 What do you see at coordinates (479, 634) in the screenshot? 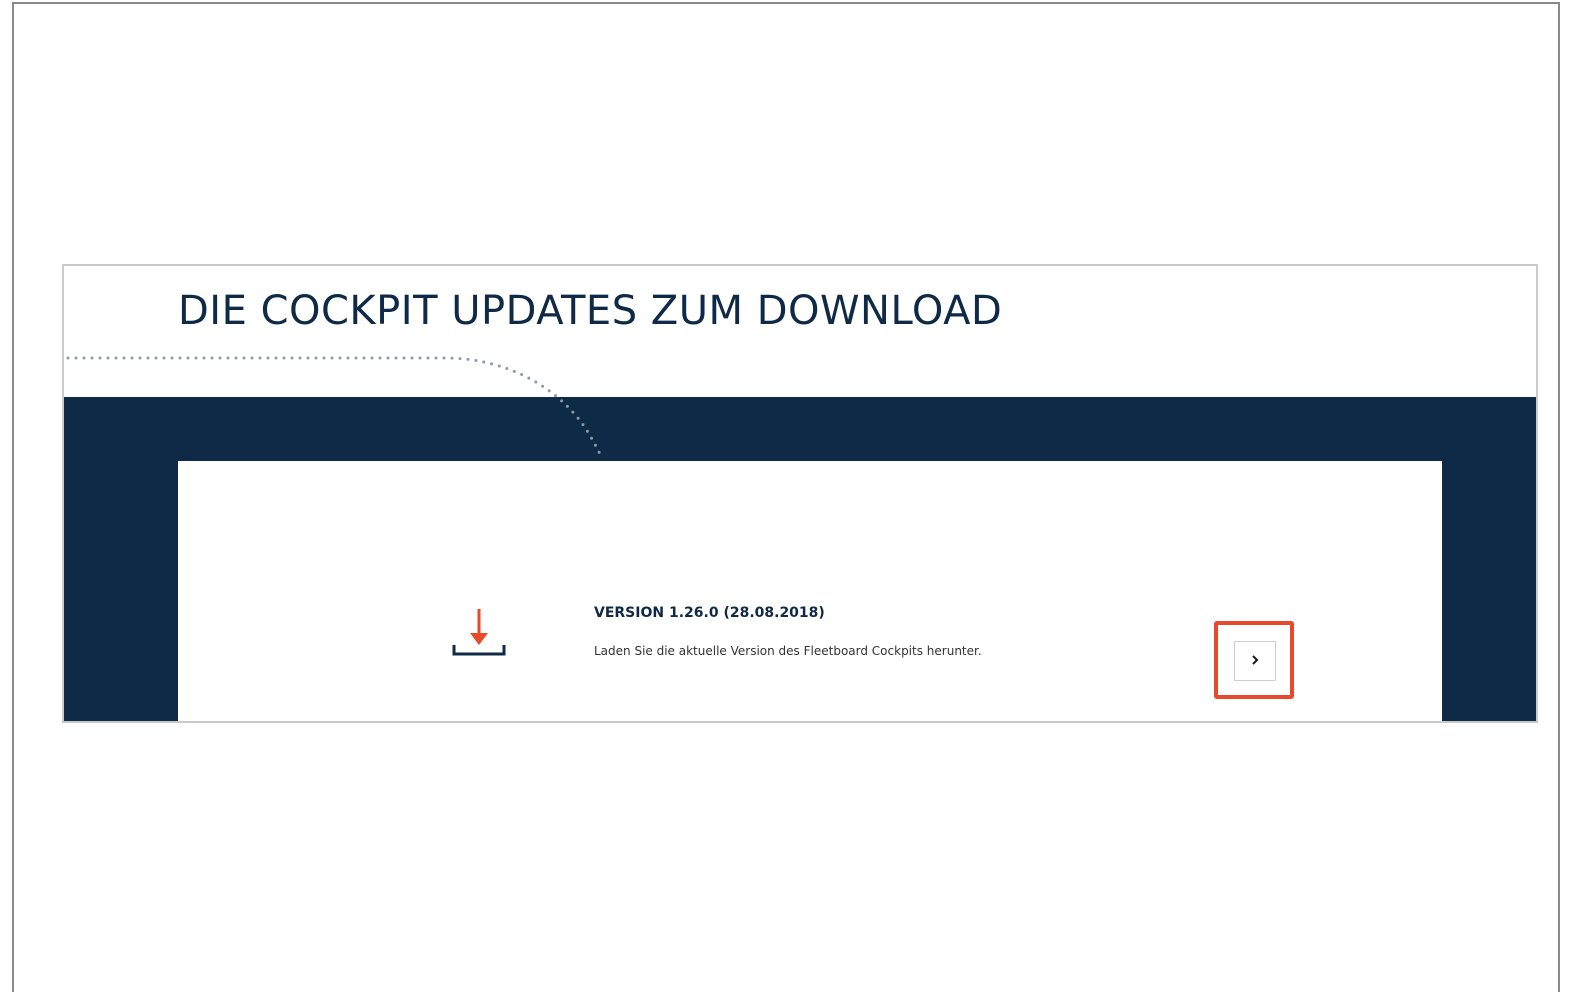
I see `download-icon` at bounding box center [479, 634].